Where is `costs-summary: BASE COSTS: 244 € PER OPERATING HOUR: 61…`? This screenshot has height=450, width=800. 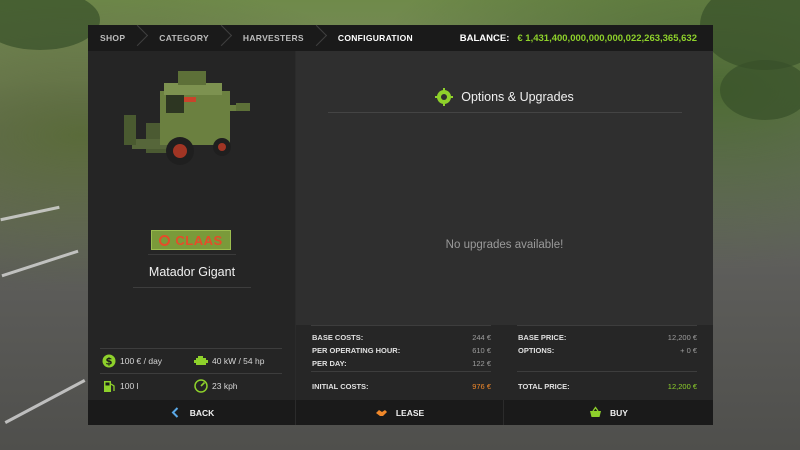 costs-summary: BASE COSTS: 244 € PER OPERATING HOUR: 61… is located at coordinates (504, 362).